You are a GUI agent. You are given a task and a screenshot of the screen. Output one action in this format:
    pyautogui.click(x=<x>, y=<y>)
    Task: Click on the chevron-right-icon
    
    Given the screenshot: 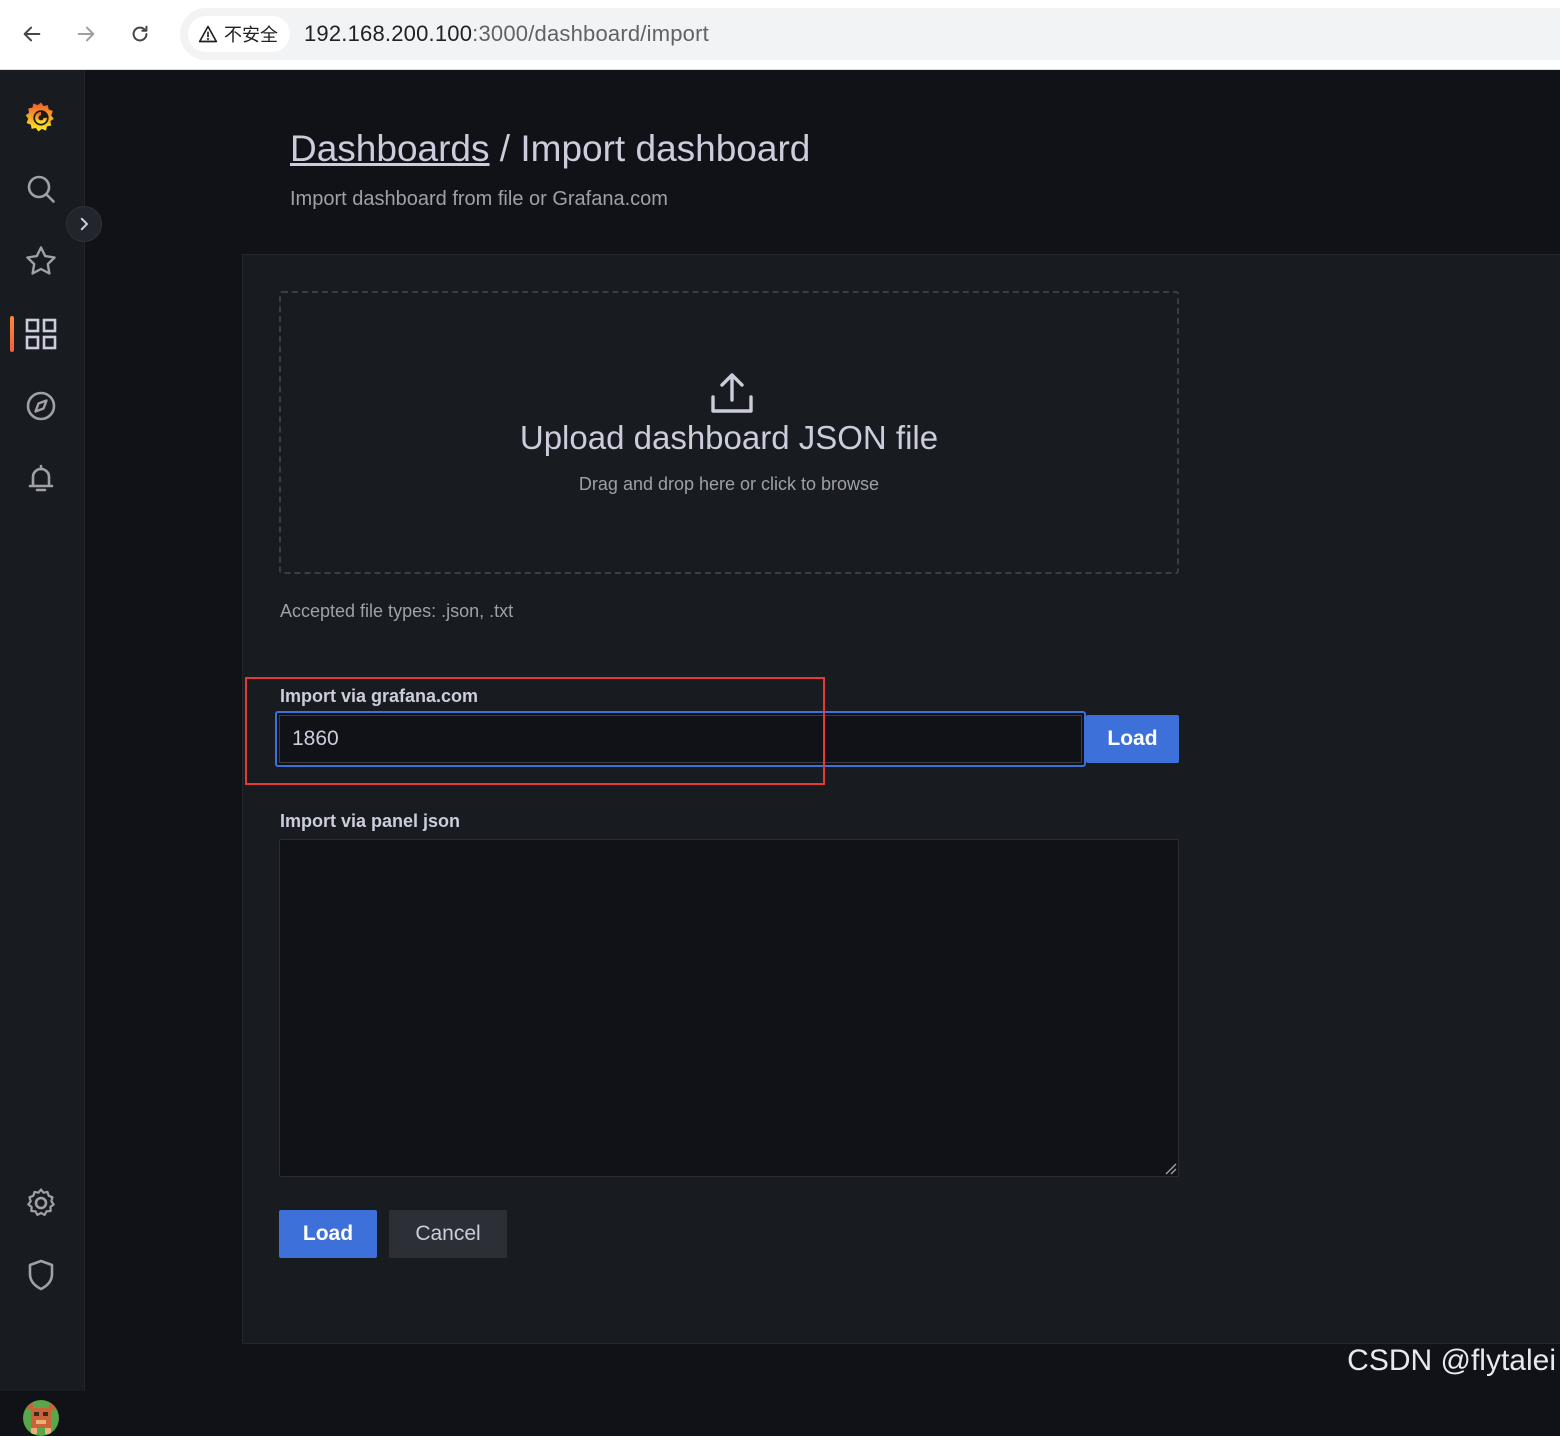 What is the action you would take?
    pyautogui.click(x=84, y=224)
    